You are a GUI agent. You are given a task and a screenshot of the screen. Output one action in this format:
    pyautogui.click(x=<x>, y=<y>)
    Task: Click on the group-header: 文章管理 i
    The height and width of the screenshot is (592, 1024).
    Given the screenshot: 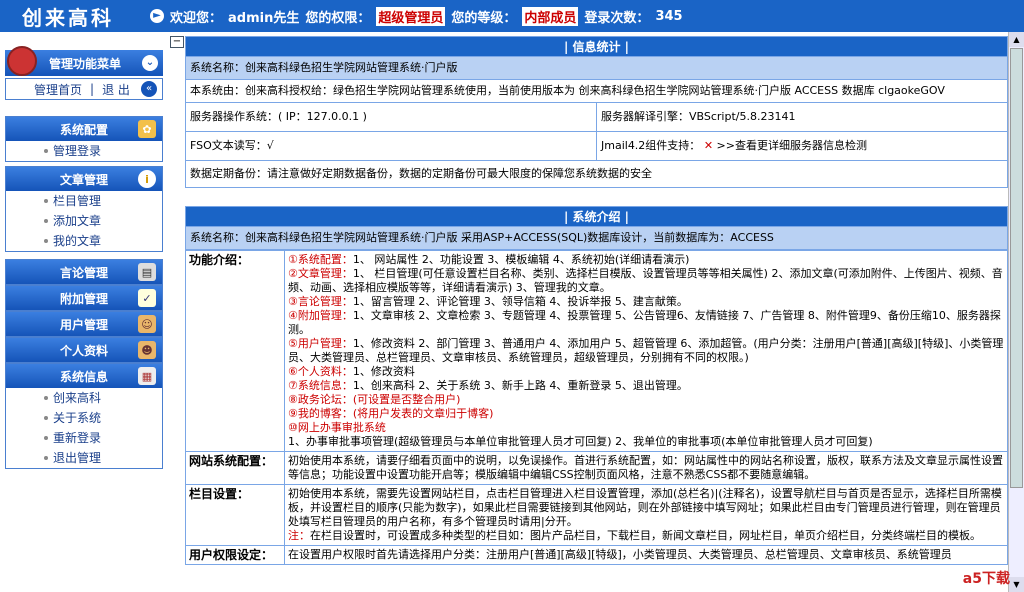 What is the action you would take?
    pyautogui.click(x=84, y=179)
    